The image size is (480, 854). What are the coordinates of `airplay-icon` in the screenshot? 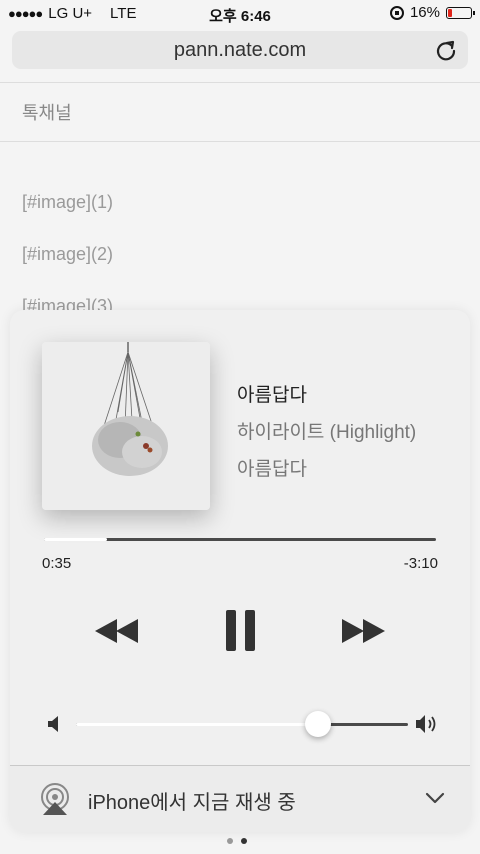 It's located at (55, 799).